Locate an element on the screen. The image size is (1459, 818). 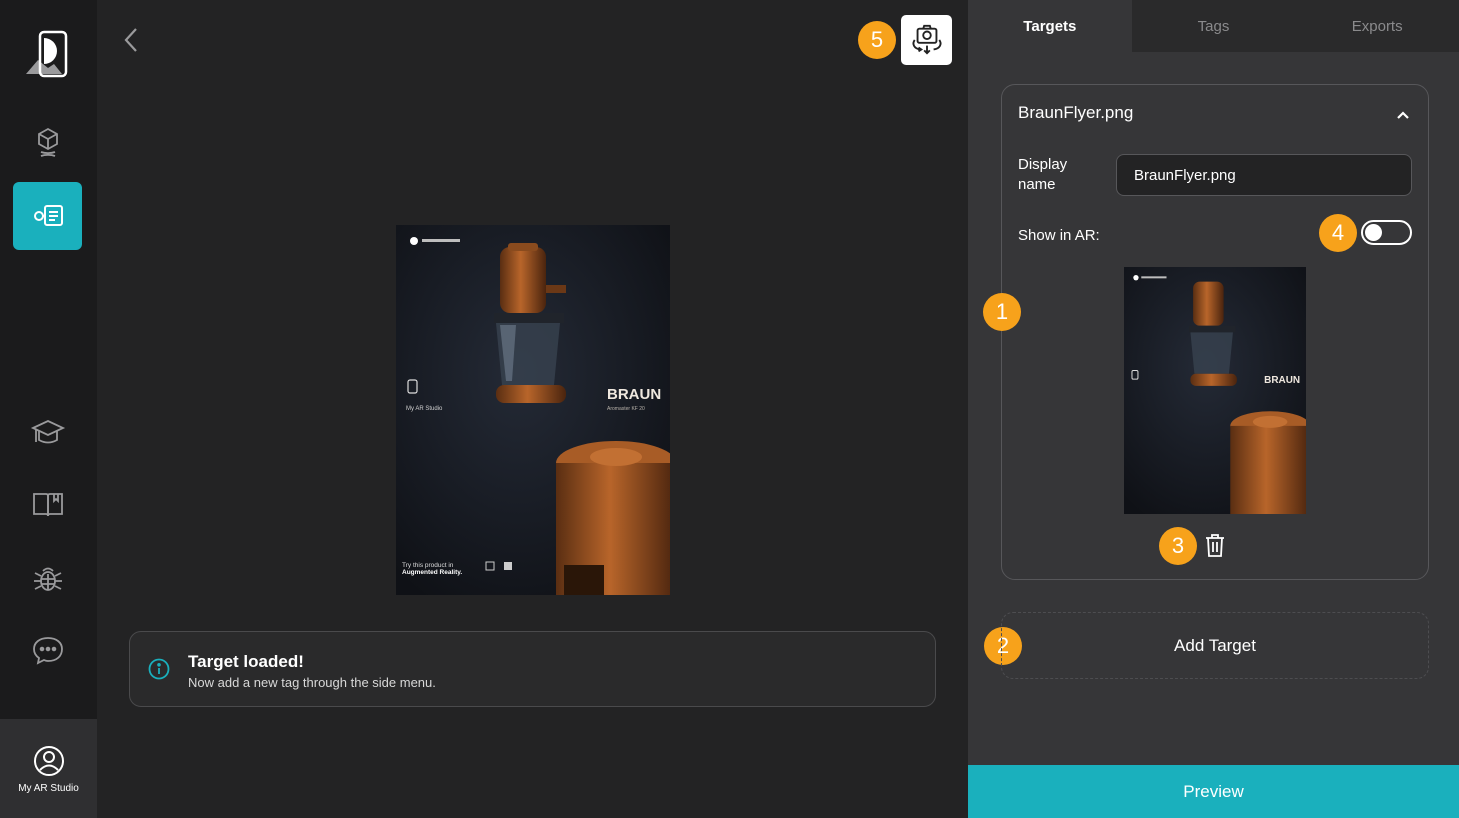
sidebar-item-image-targets is located at coordinates (47, 216).